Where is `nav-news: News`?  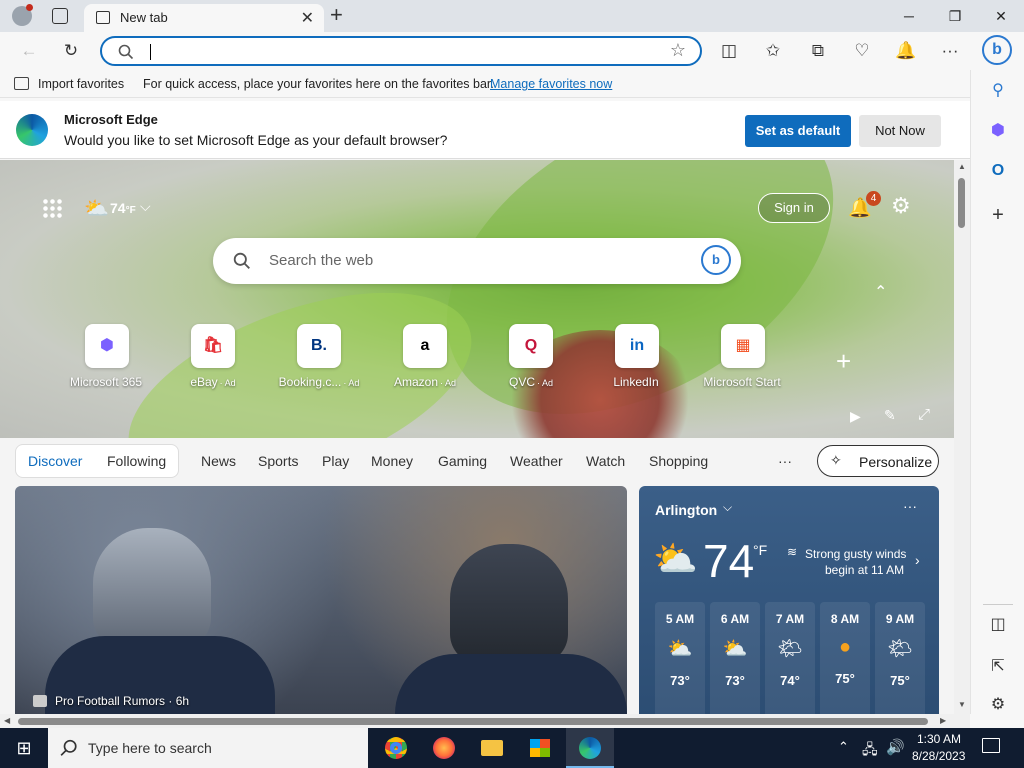 nav-news: News is located at coordinates (218, 461).